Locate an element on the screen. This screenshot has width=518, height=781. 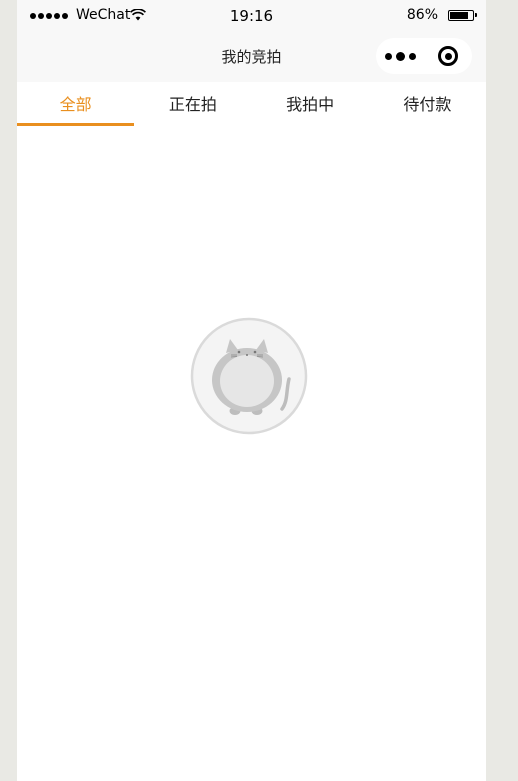
more-icon is located at coordinates (400, 56).